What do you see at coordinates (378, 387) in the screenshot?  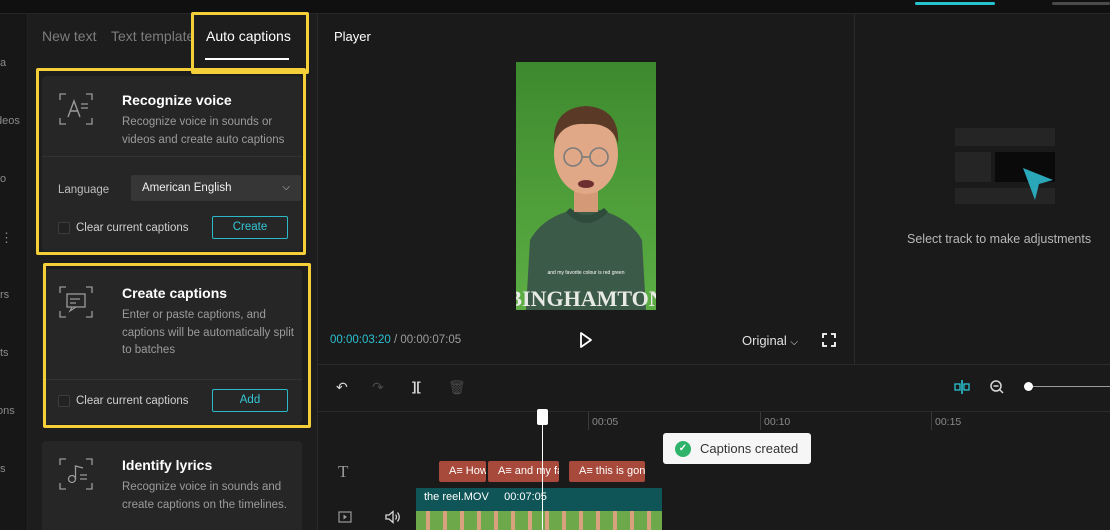 I see `redo-icon: ↷` at bounding box center [378, 387].